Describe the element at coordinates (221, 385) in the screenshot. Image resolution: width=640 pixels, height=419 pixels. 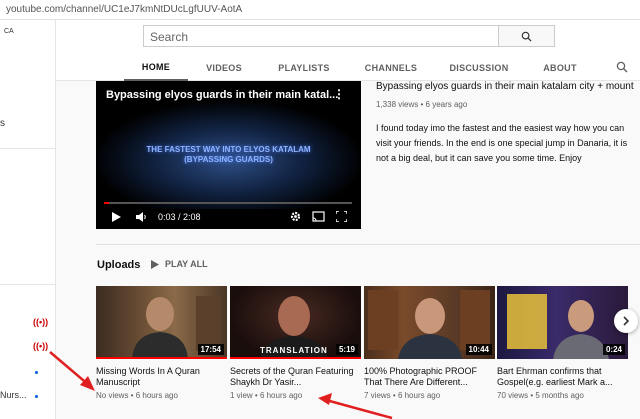
I see `annotation-arrows` at that location.